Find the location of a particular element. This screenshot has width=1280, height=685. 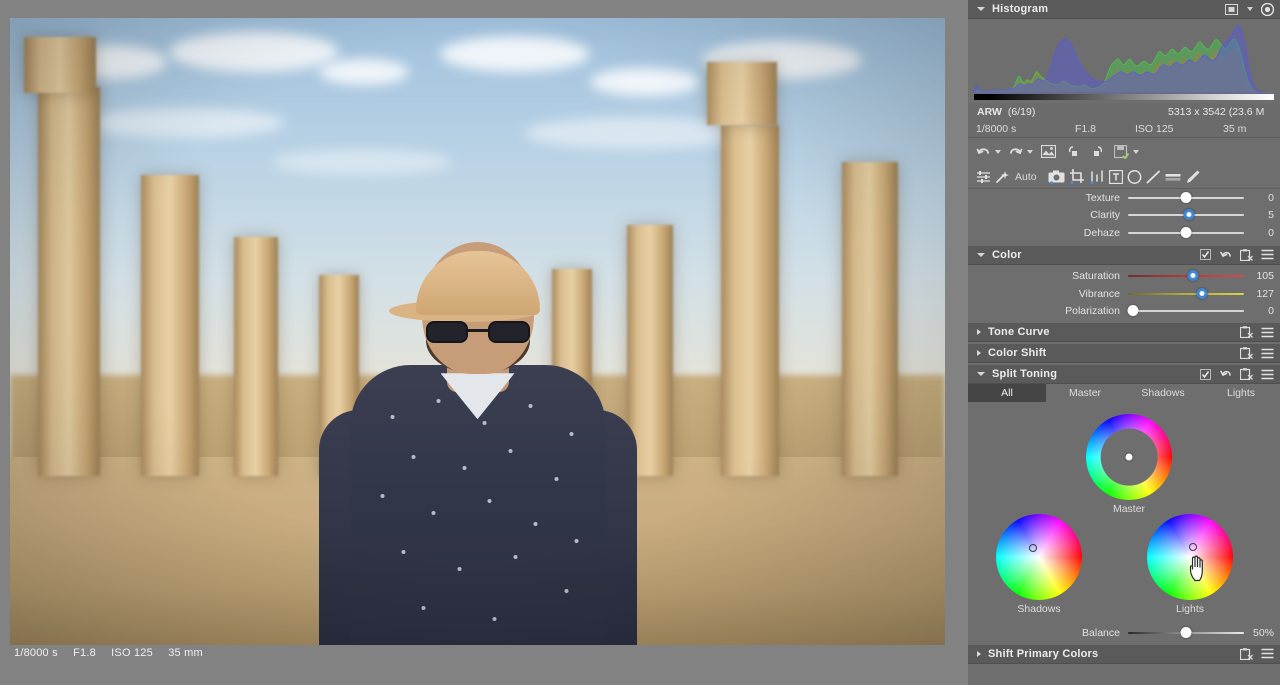

tab-shadows: Shadows is located at coordinates (1163, 393).